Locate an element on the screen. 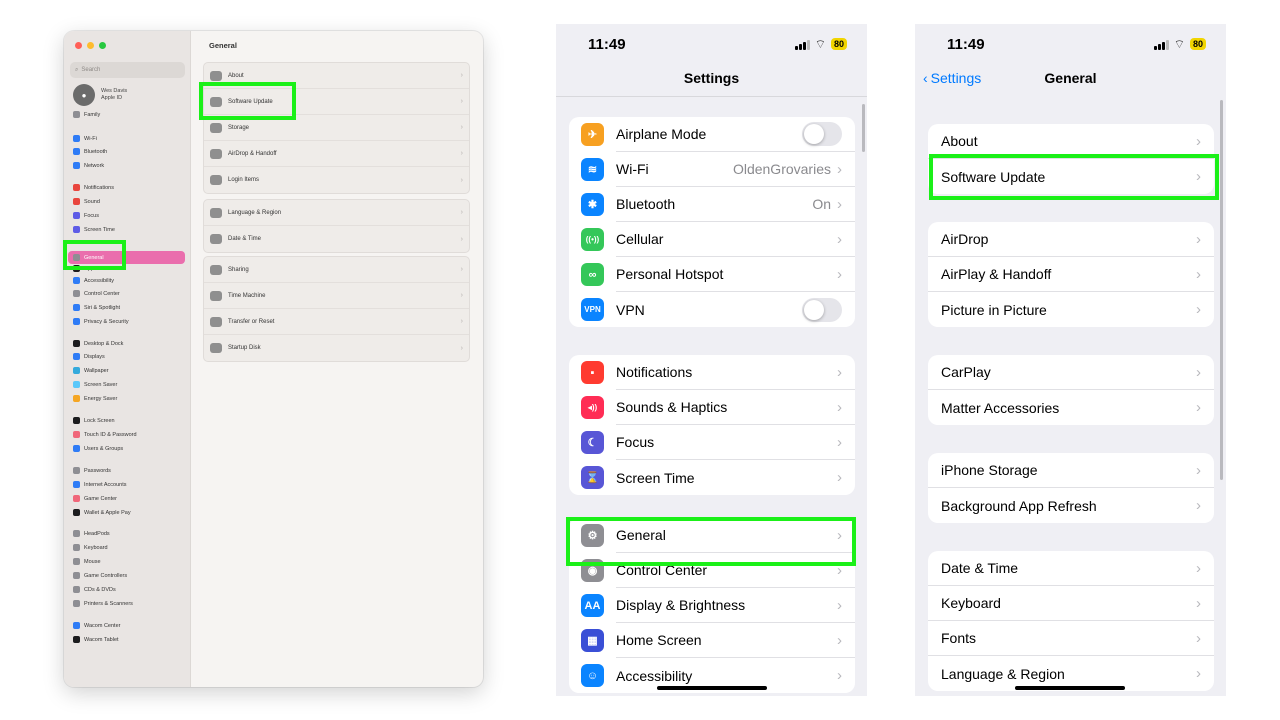  settings-row-focus: ☾ Focus › is located at coordinates (712, 442).